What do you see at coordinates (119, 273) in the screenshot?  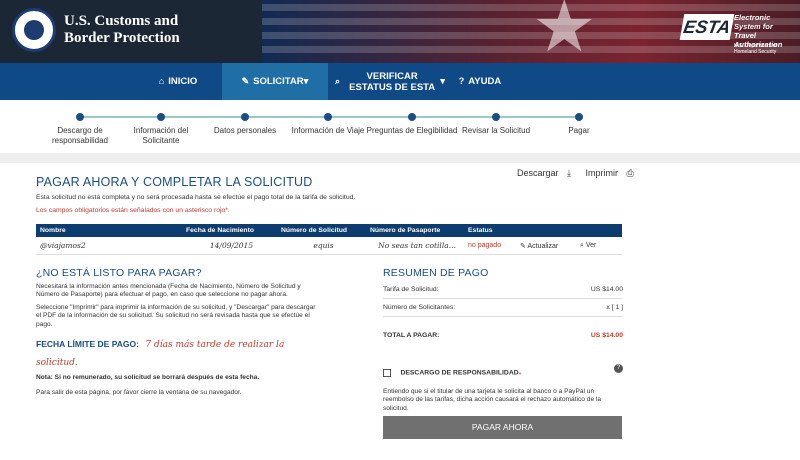 I see `not-ready-heading: ¿NO ESTÁ LISTO PARA PAGAR?` at bounding box center [119, 273].